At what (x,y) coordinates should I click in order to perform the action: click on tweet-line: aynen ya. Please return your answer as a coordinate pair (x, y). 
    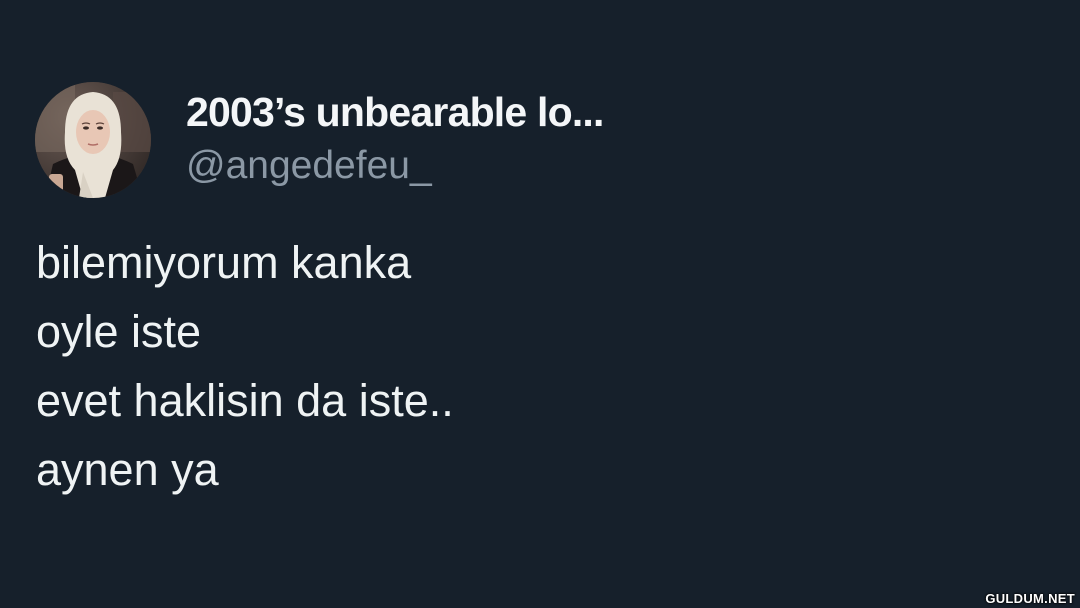
    Looking at the image, I should click on (127, 469).